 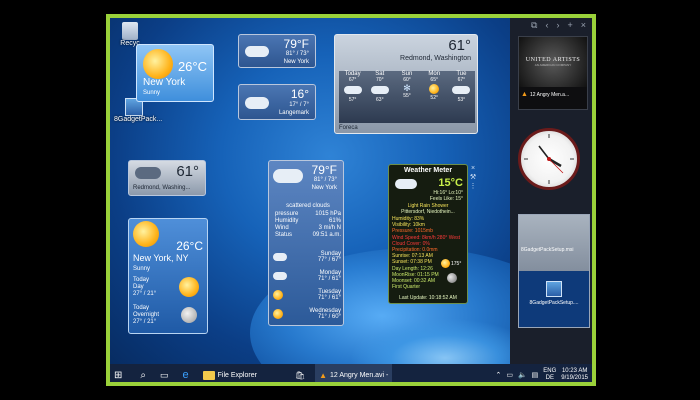 What do you see at coordinates (326, 235) in the screenshot?
I see `detail-value: 09:51 a.m.` at bounding box center [326, 235].